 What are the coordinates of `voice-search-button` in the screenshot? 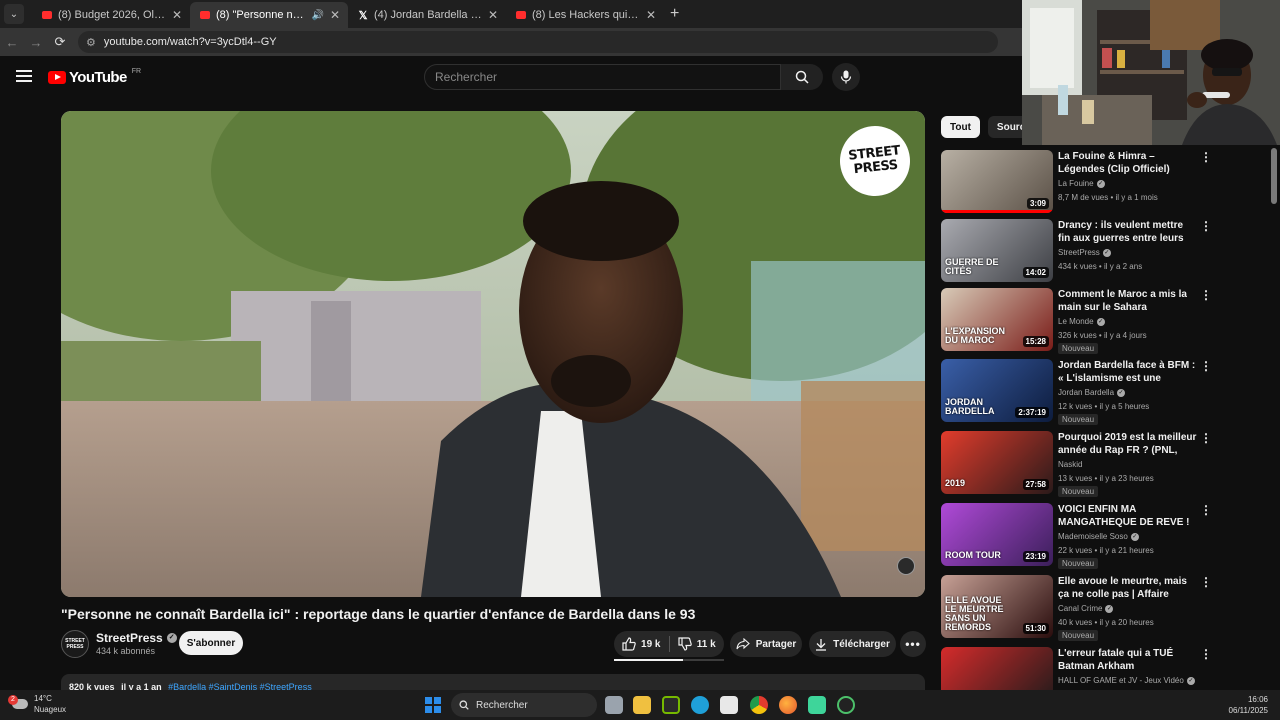 It's located at (846, 77).